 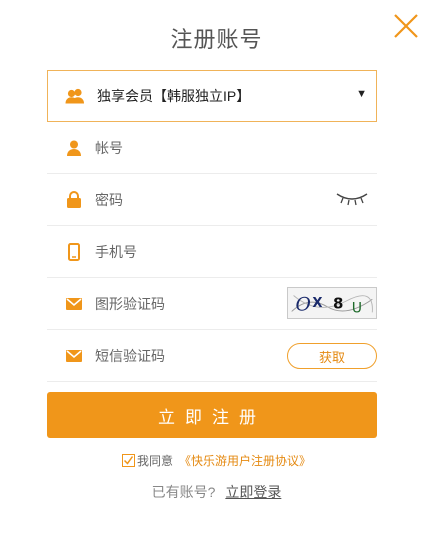 I want to click on login-link: 立即登录, so click(x=253, y=492).